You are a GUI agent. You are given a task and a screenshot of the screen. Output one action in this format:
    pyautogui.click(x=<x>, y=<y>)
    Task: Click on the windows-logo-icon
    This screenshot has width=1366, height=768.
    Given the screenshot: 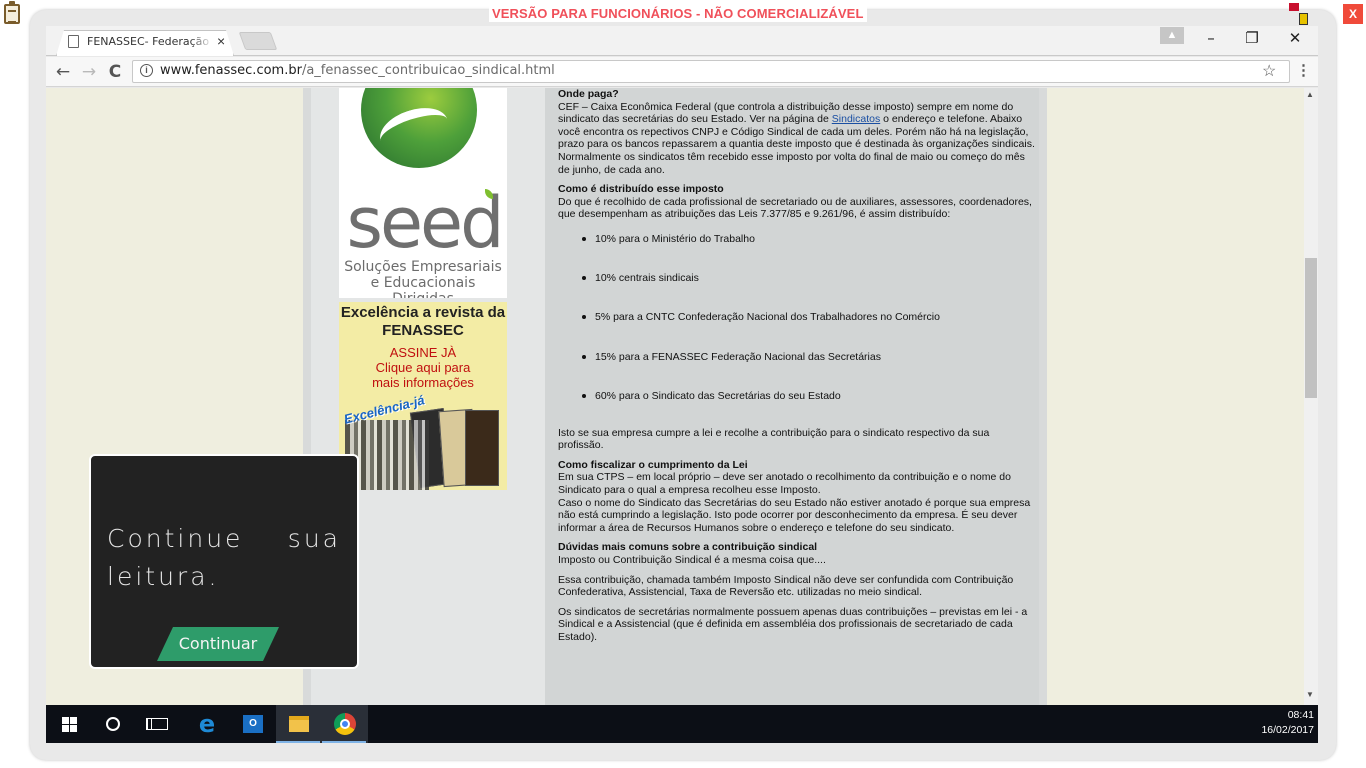 What is the action you would take?
    pyautogui.click(x=69, y=724)
    